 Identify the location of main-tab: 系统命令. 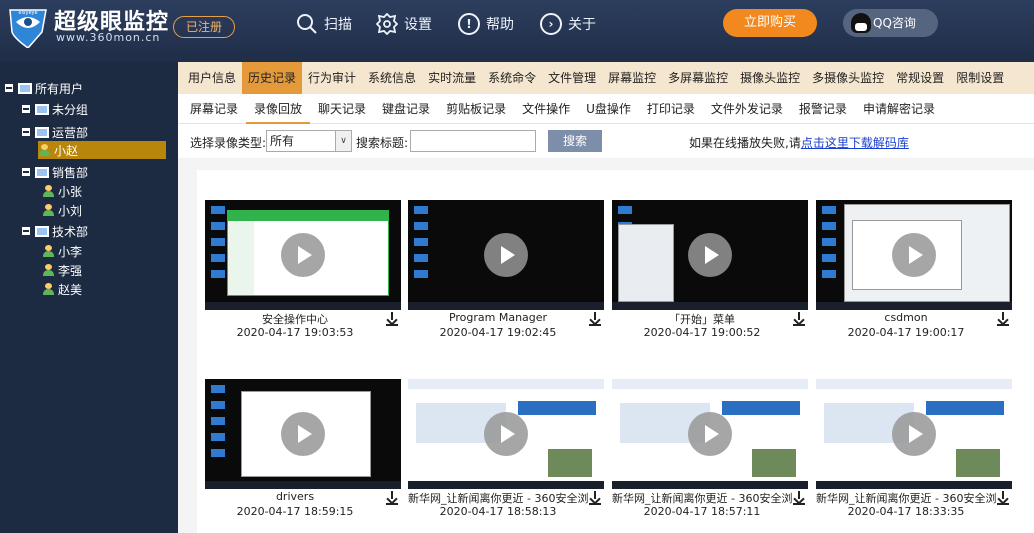
(512, 78).